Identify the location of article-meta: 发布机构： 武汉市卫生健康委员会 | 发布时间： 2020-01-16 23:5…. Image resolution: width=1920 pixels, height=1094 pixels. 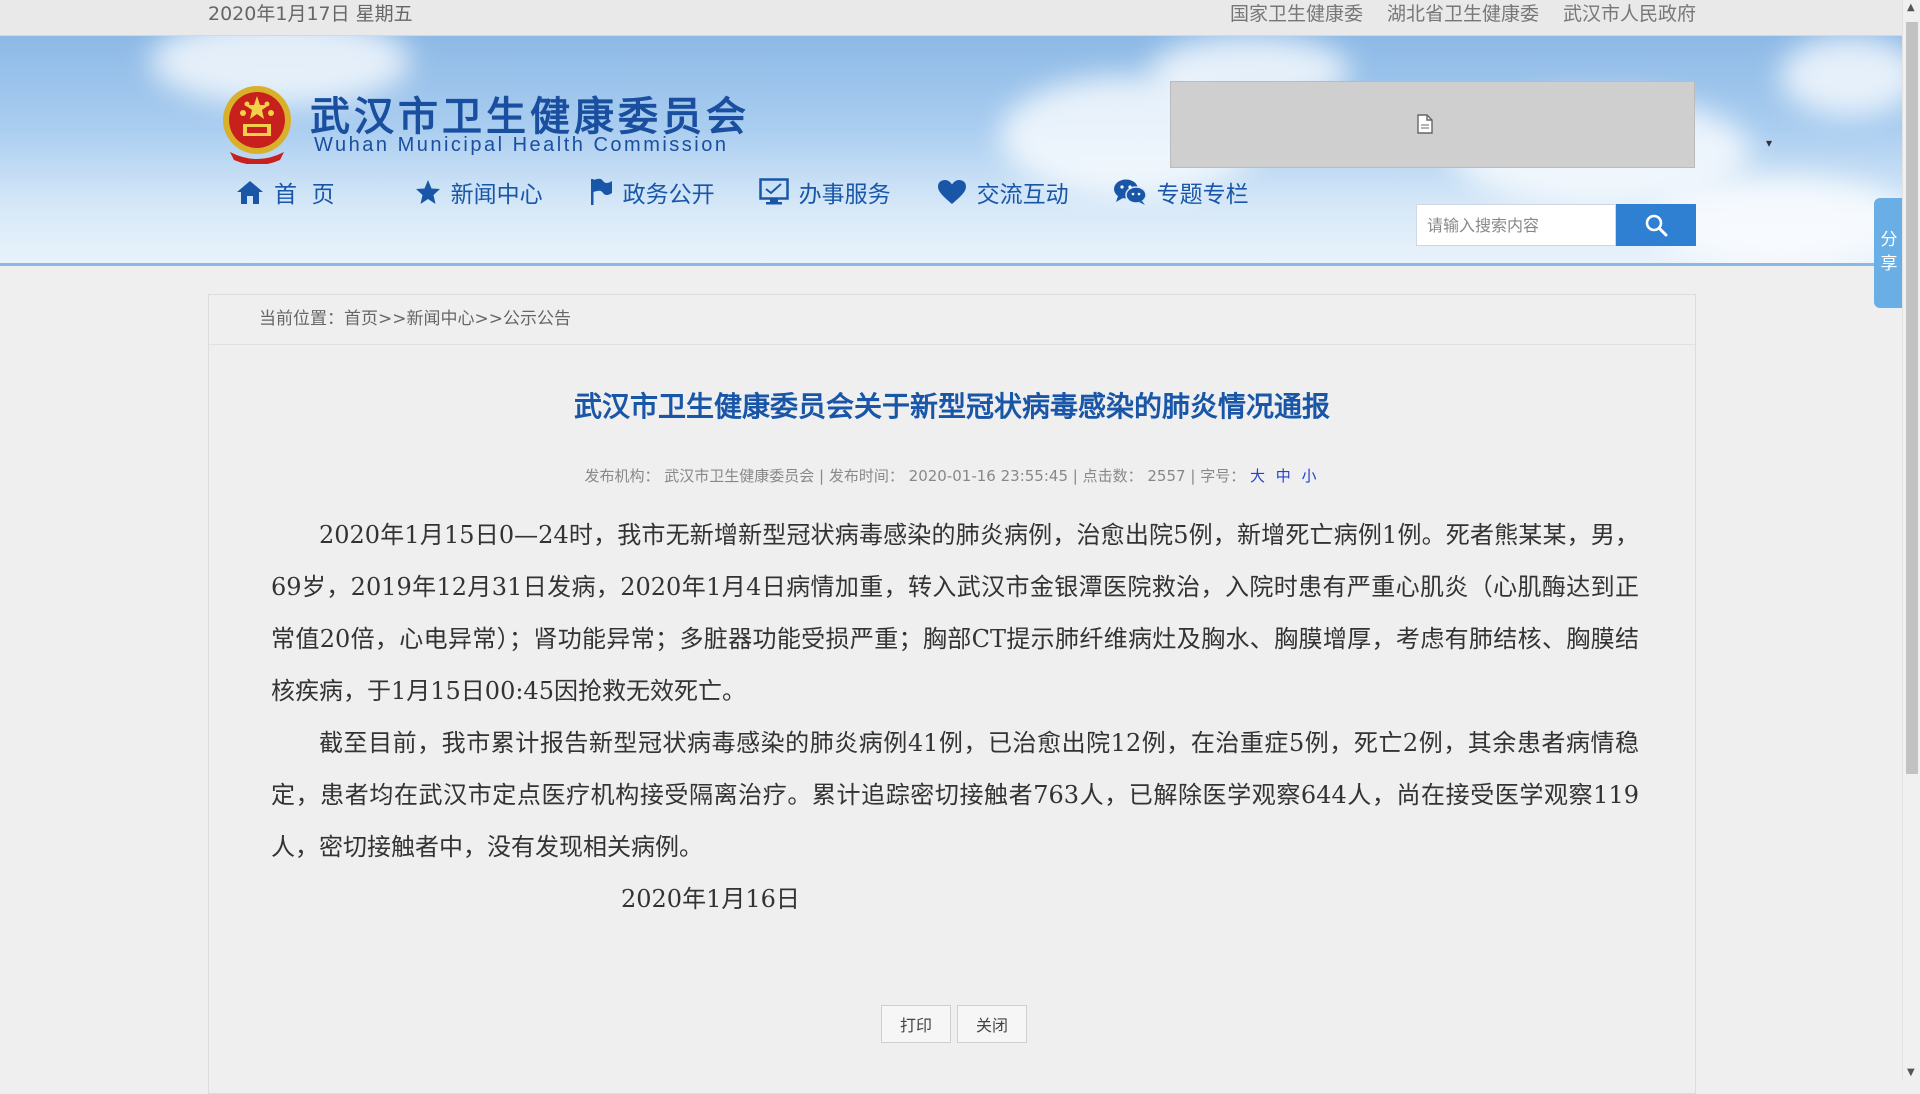
(952, 475).